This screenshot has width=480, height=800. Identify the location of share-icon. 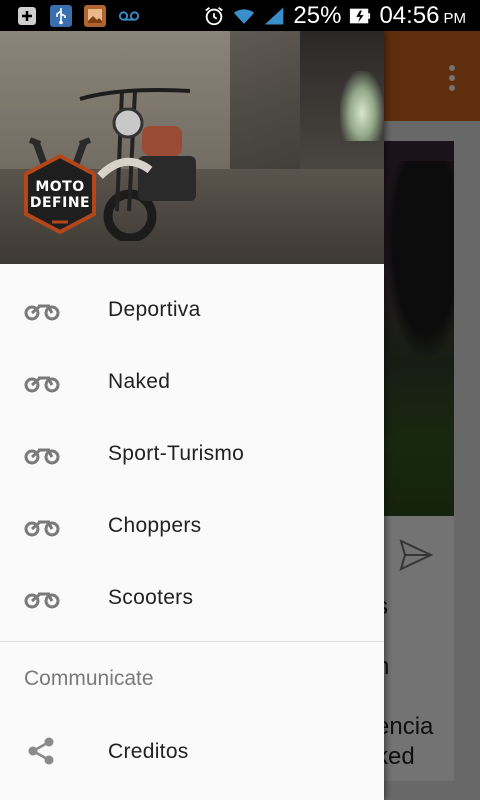
(41, 751).